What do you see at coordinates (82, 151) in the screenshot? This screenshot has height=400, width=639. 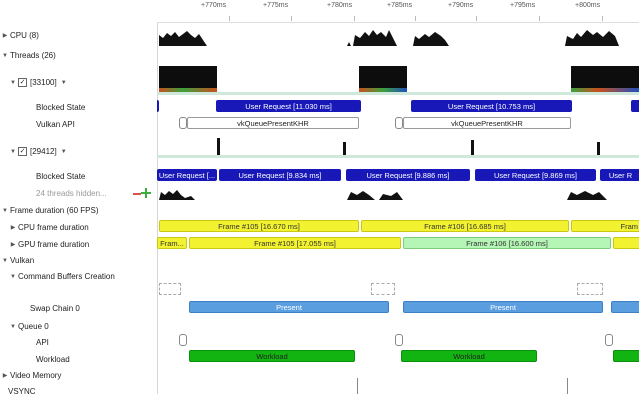 I see `tree-row-thread-29412: ▼ ✓ [29412] ▼` at bounding box center [82, 151].